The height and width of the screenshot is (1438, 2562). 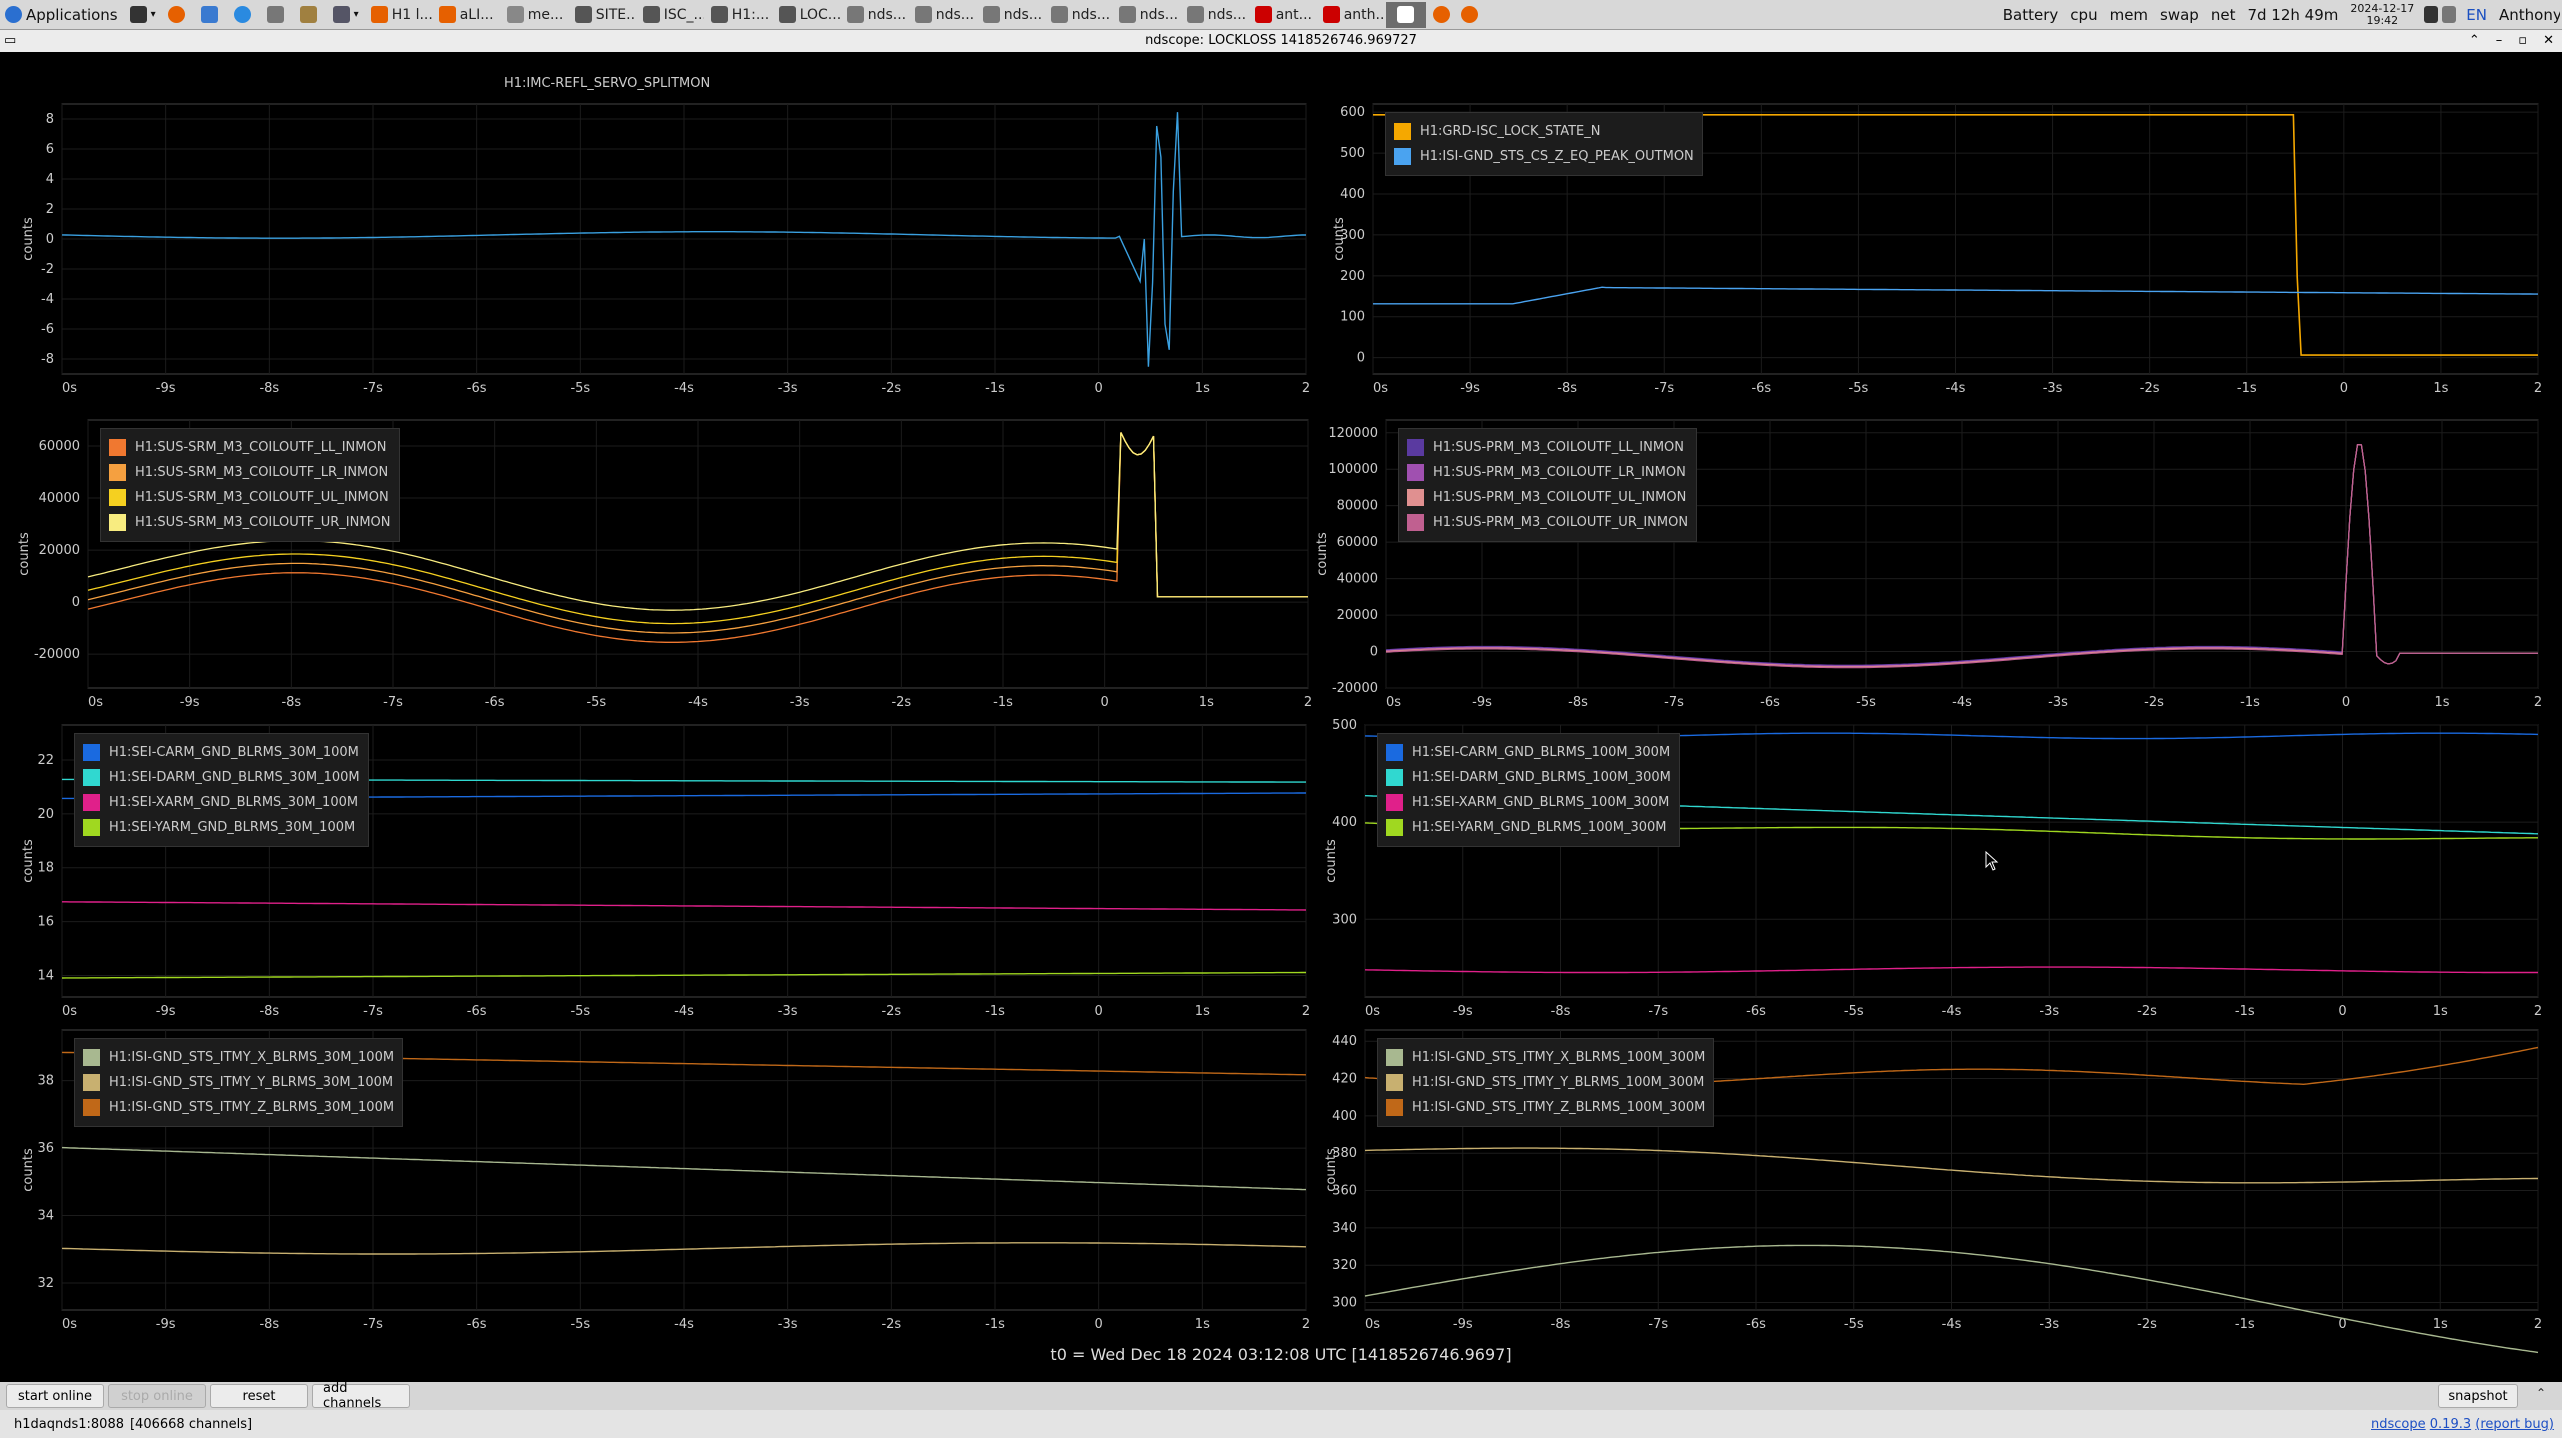 What do you see at coordinates (2031, 15) in the screenshot?
I see `battery-indicator: Battery` at bounding box center [2031, 15].